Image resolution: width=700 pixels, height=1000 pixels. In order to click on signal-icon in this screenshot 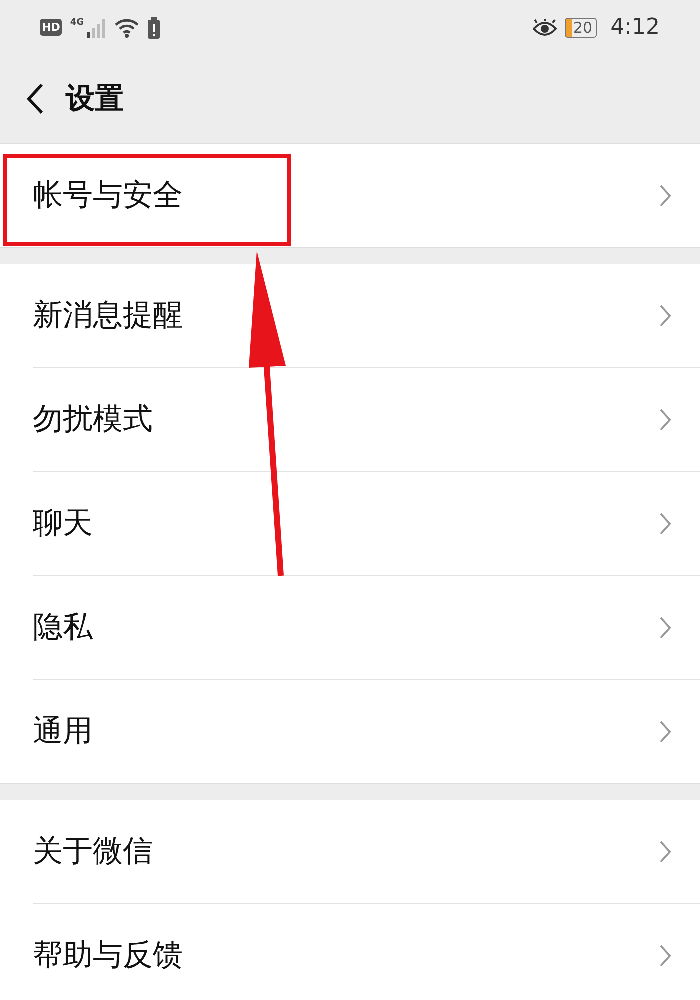, I will do `click(96, 28)`.